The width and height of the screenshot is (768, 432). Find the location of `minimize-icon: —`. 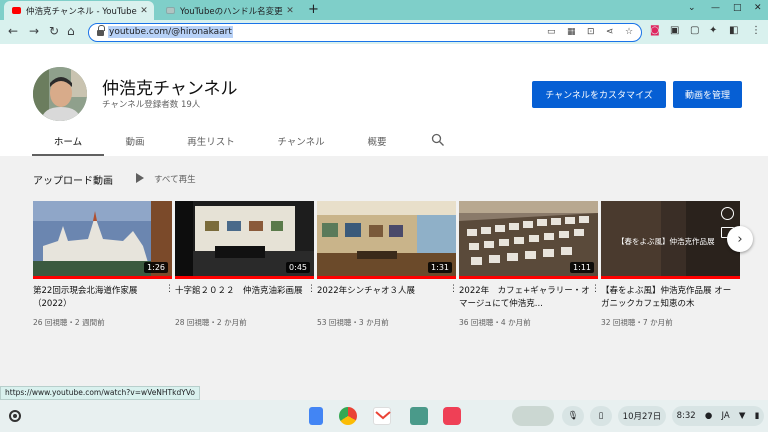

minimize-icon: — is located at coordinates (715, 8).